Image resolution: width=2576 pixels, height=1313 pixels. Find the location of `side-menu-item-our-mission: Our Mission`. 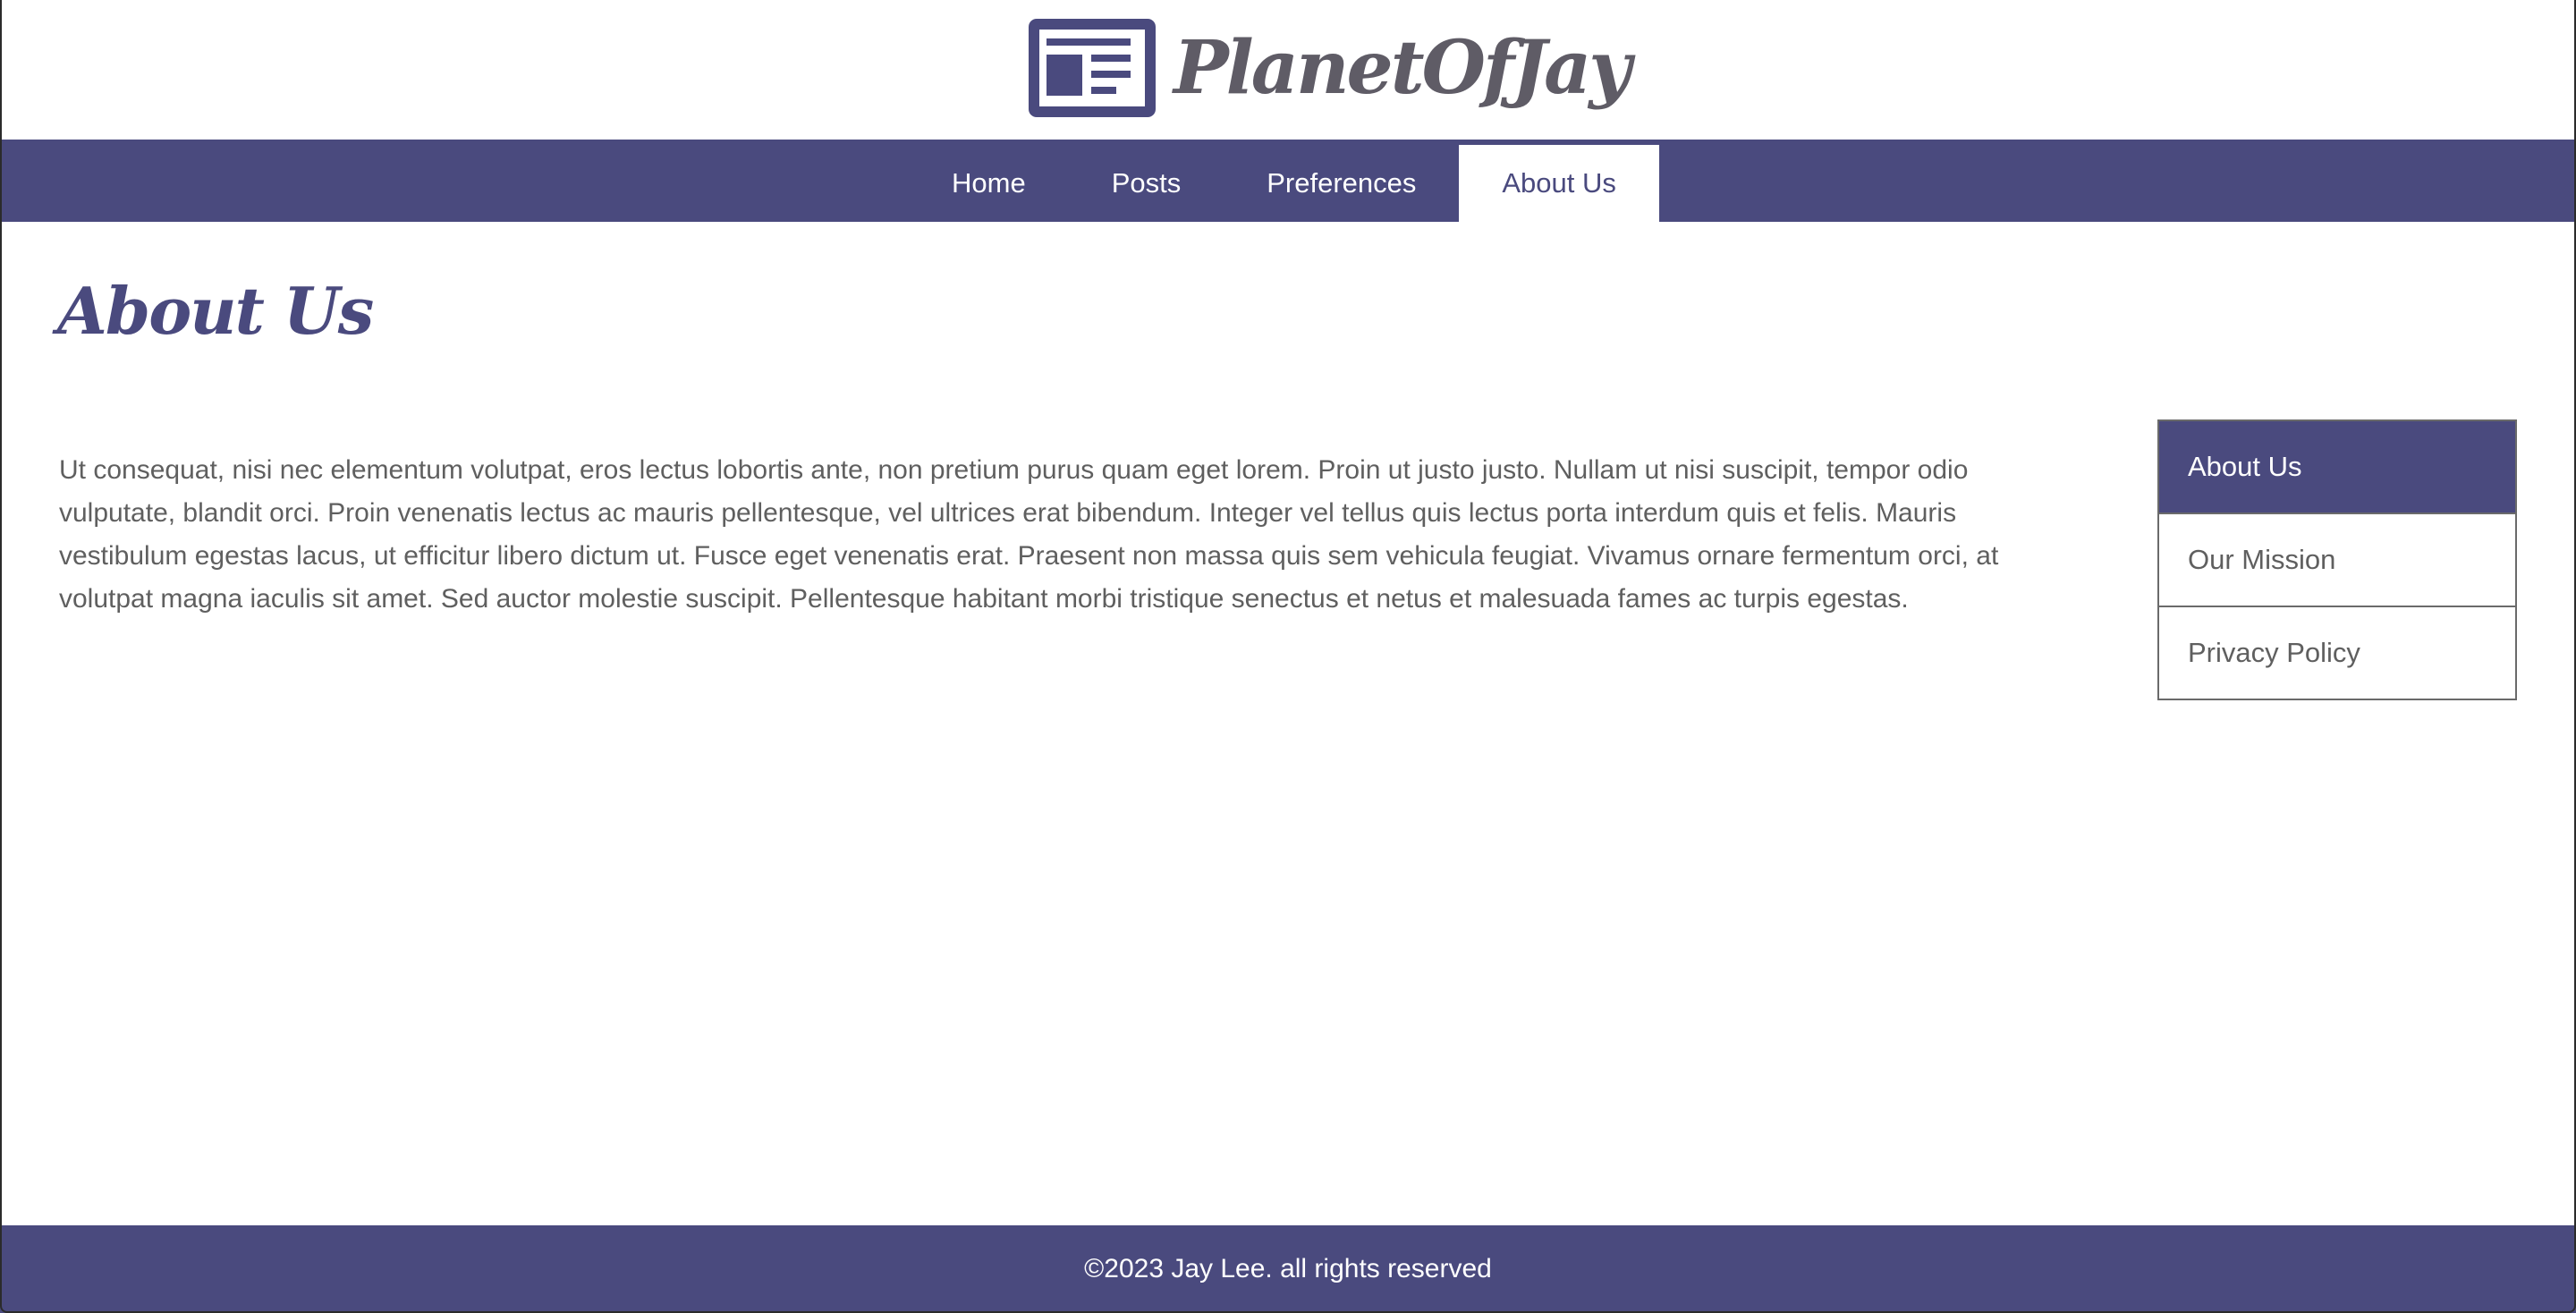

side-menu-item-our-mission: Our Mission is located at coordinates (2337, 559).